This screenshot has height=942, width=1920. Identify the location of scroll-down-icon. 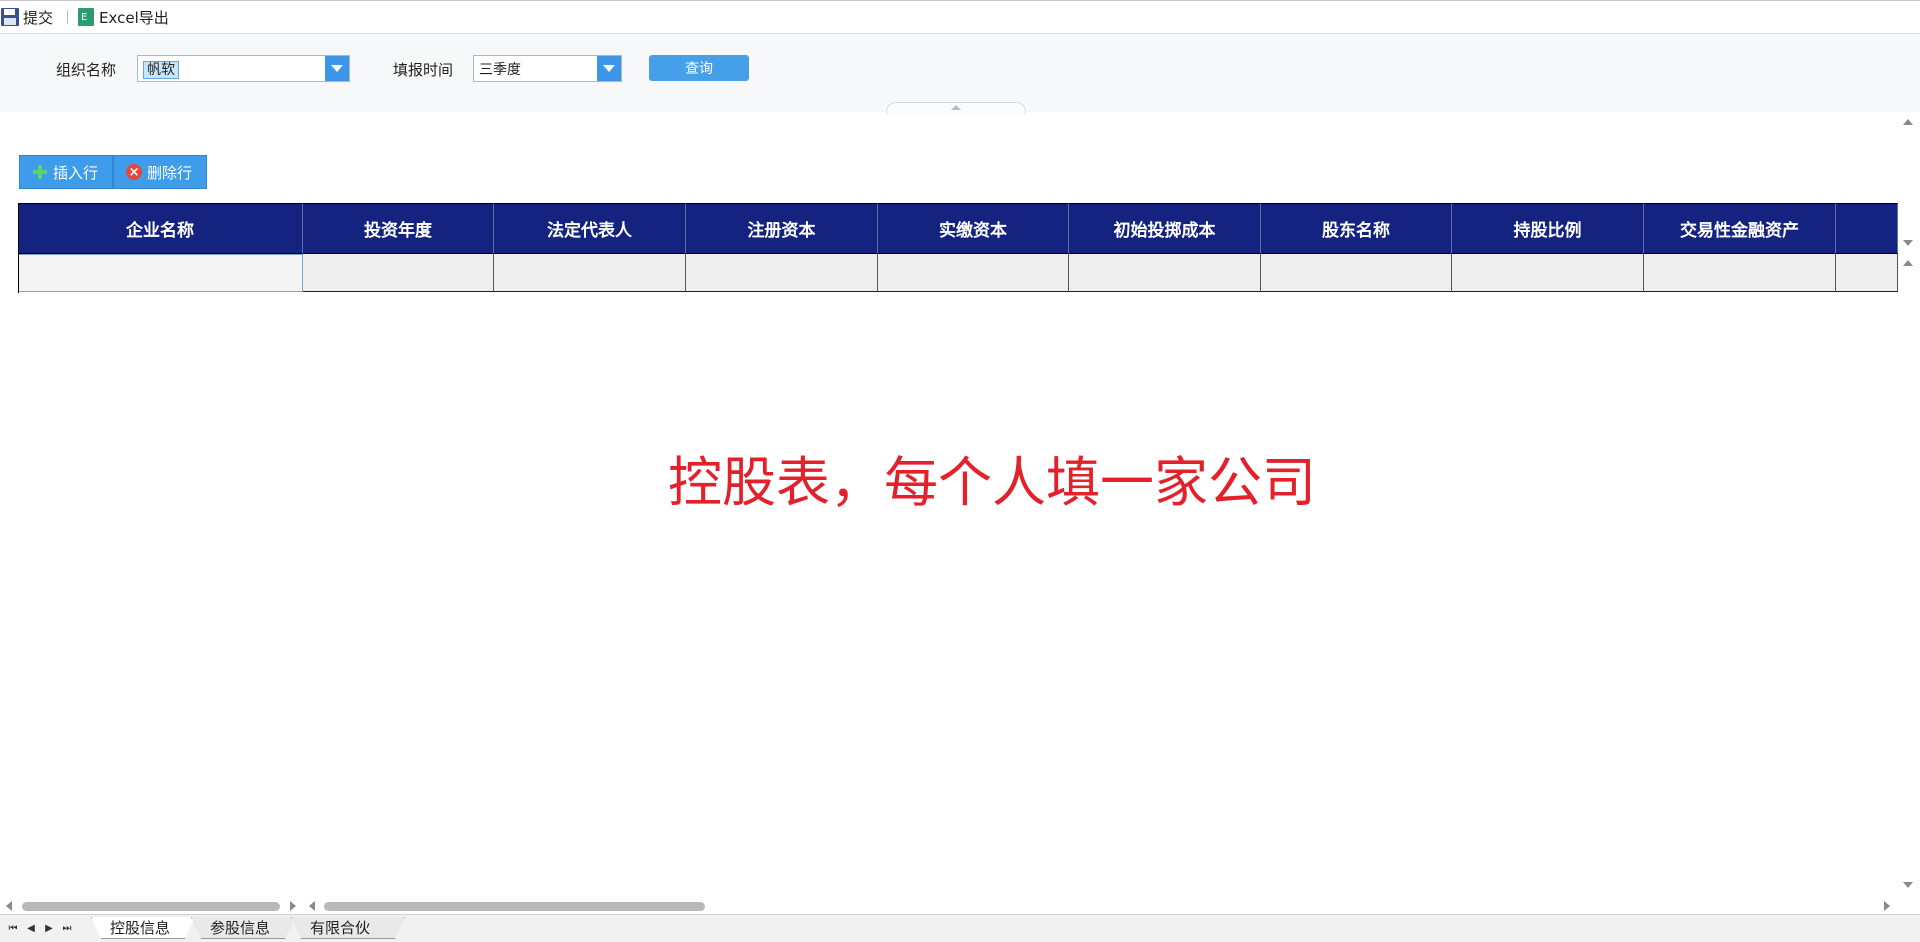
(1908, 243).